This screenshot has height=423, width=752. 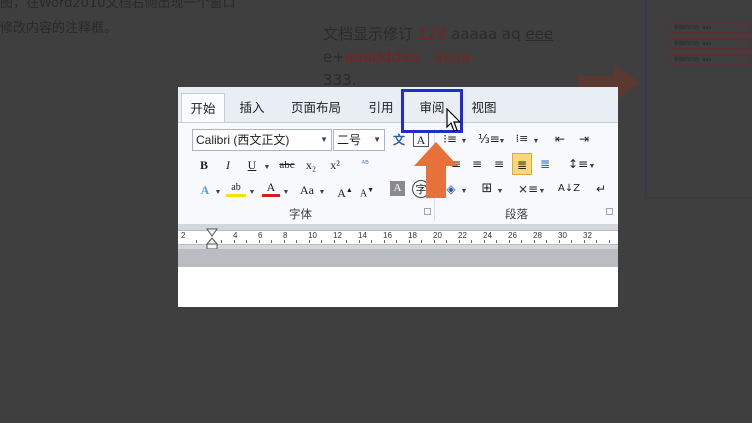 What do you see at coordinates (711, 59) in the screenshot?
I see `comment-card: 删除的内容: aaa` at bounding box center [711, 59].